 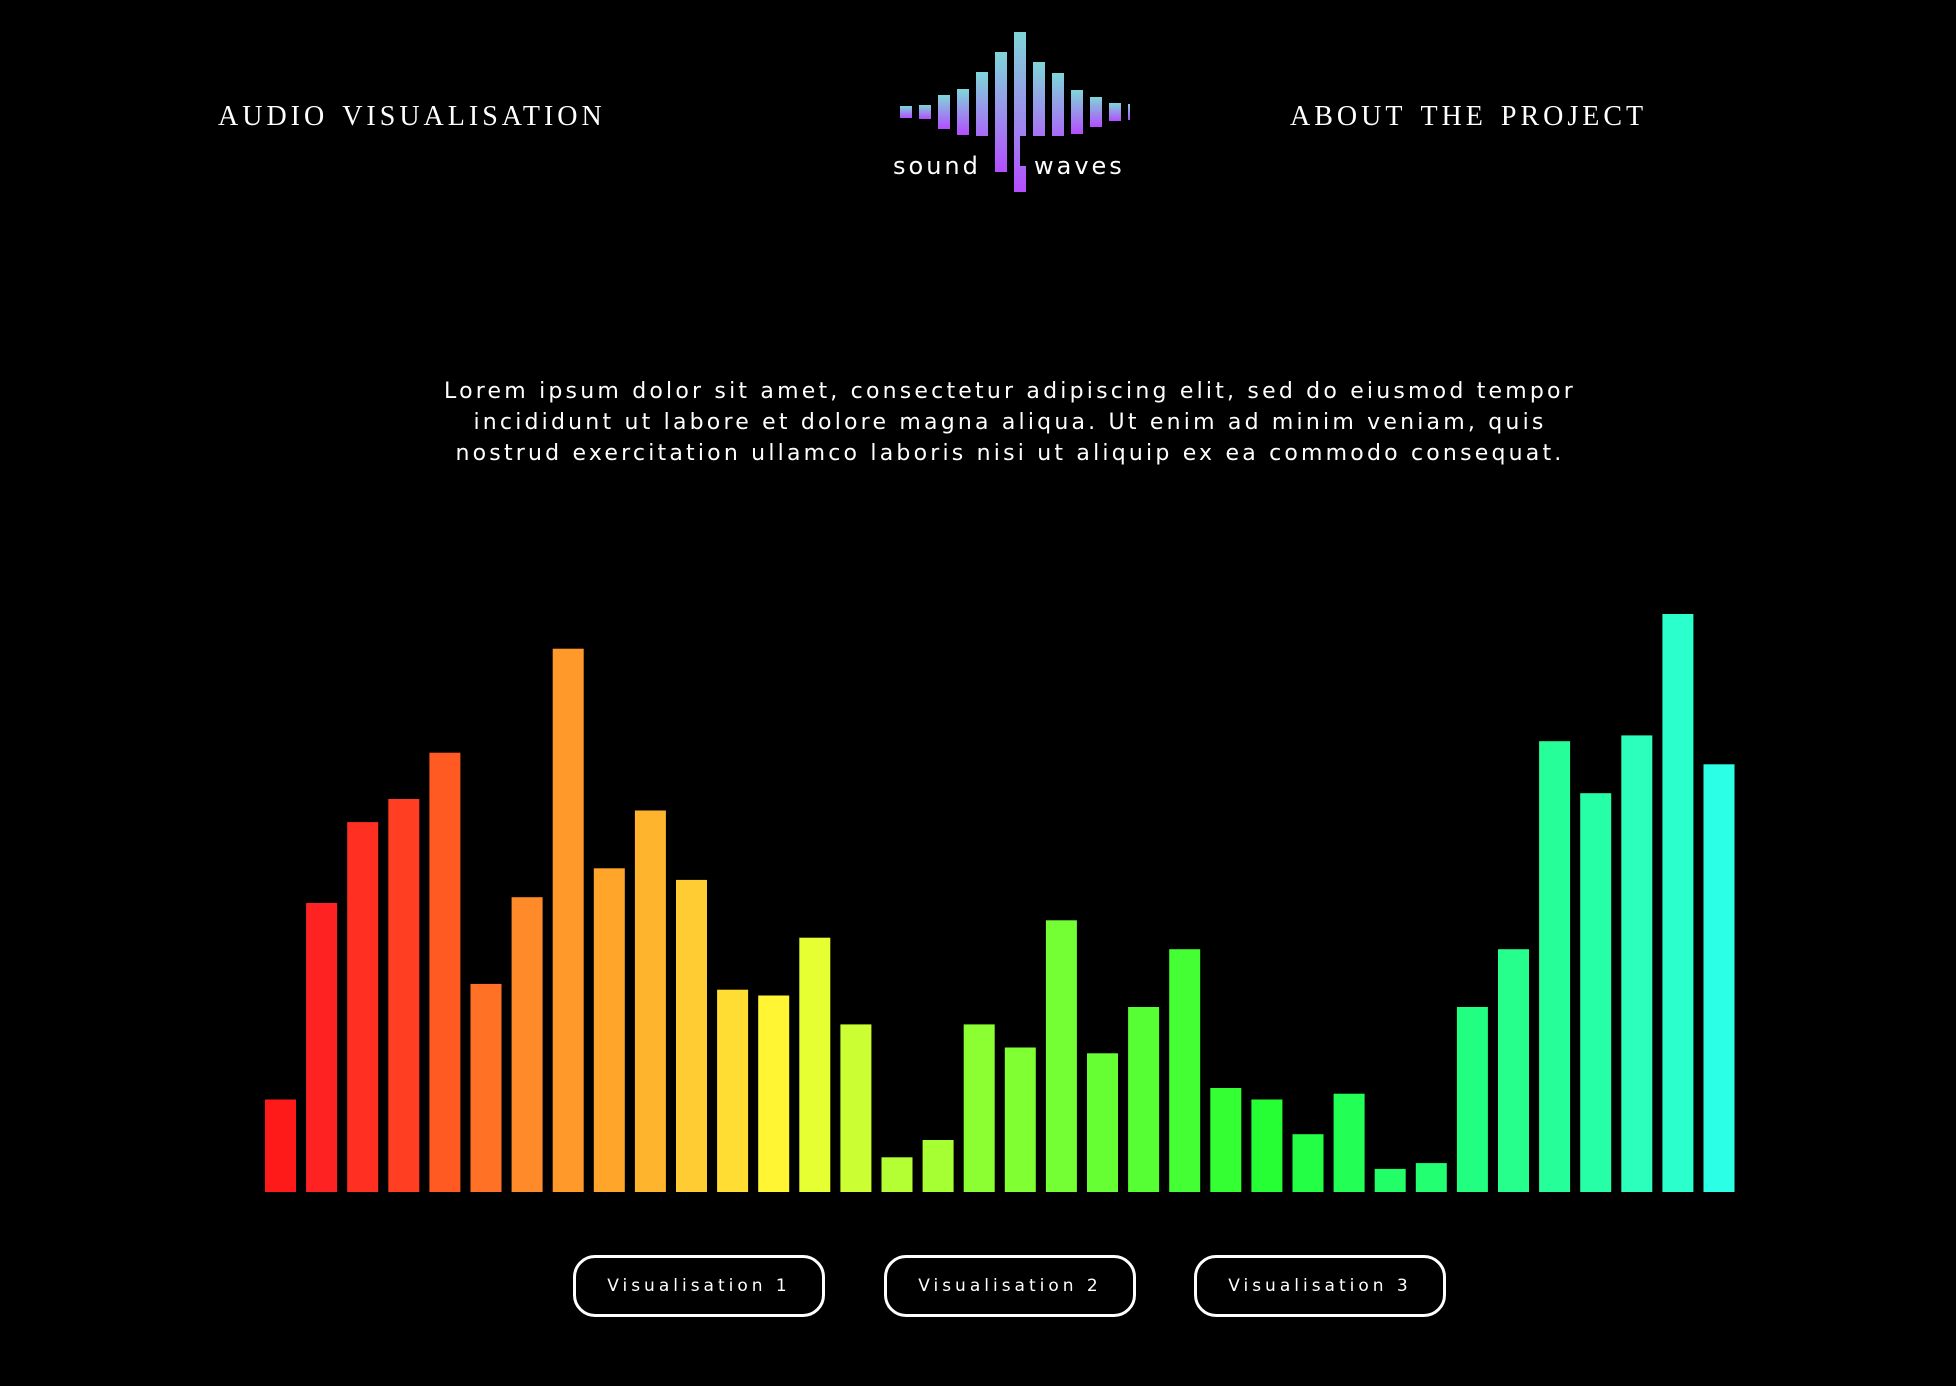 What do you see at coordinates (699, 1286) in the screenshot?
I see `visualisation-1-button: Visualisation 1` at bounding box center [699, 1286].